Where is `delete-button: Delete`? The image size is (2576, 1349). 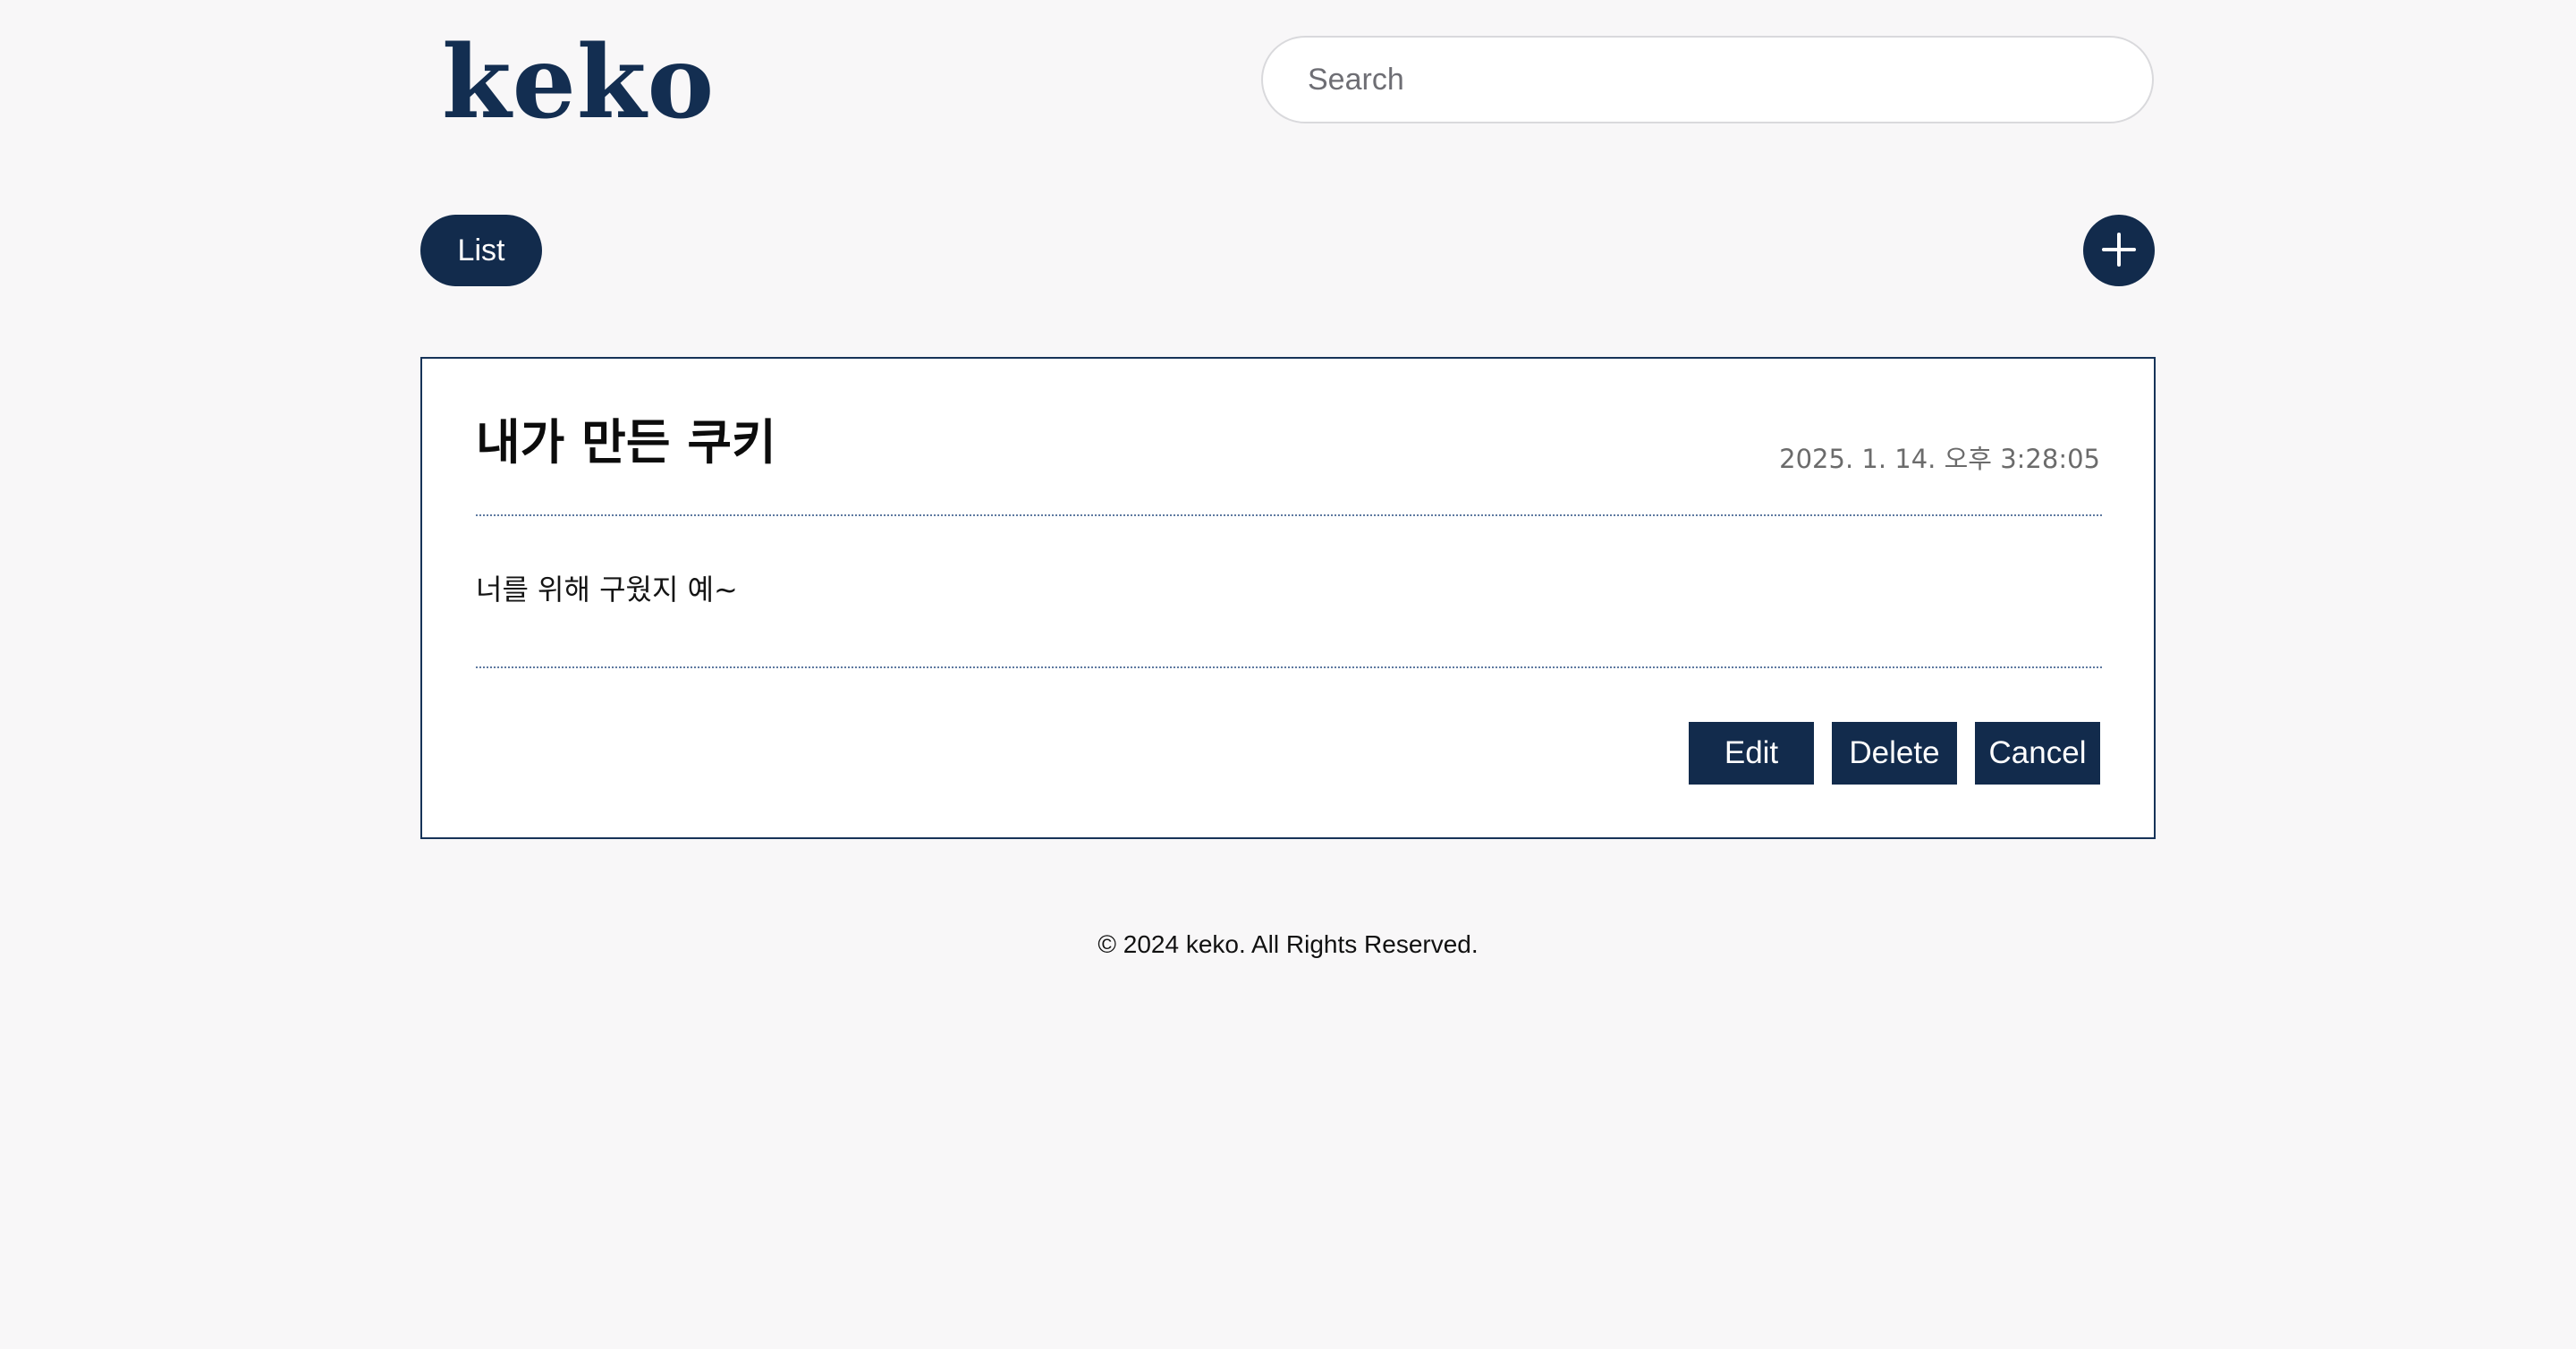
delete-button: Delete is located at coordinates (1894, 753).